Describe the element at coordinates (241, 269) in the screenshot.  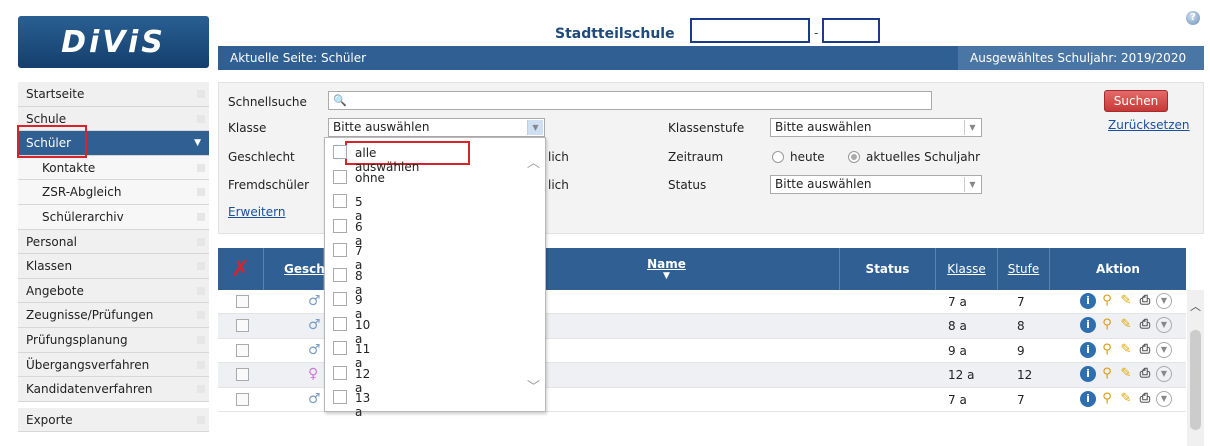
I see `deselect-all-icon: ✗` at that location.